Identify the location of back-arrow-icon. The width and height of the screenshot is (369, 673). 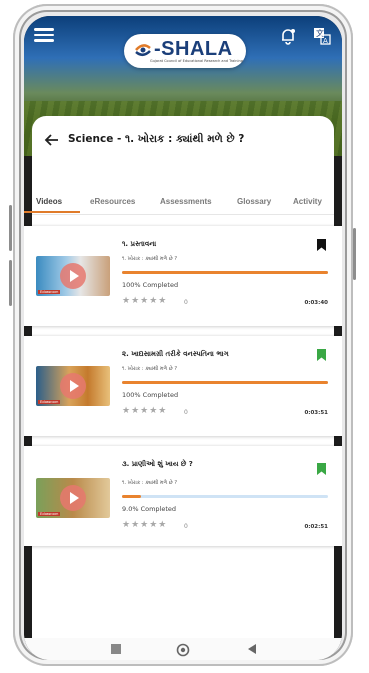
(52, 140).